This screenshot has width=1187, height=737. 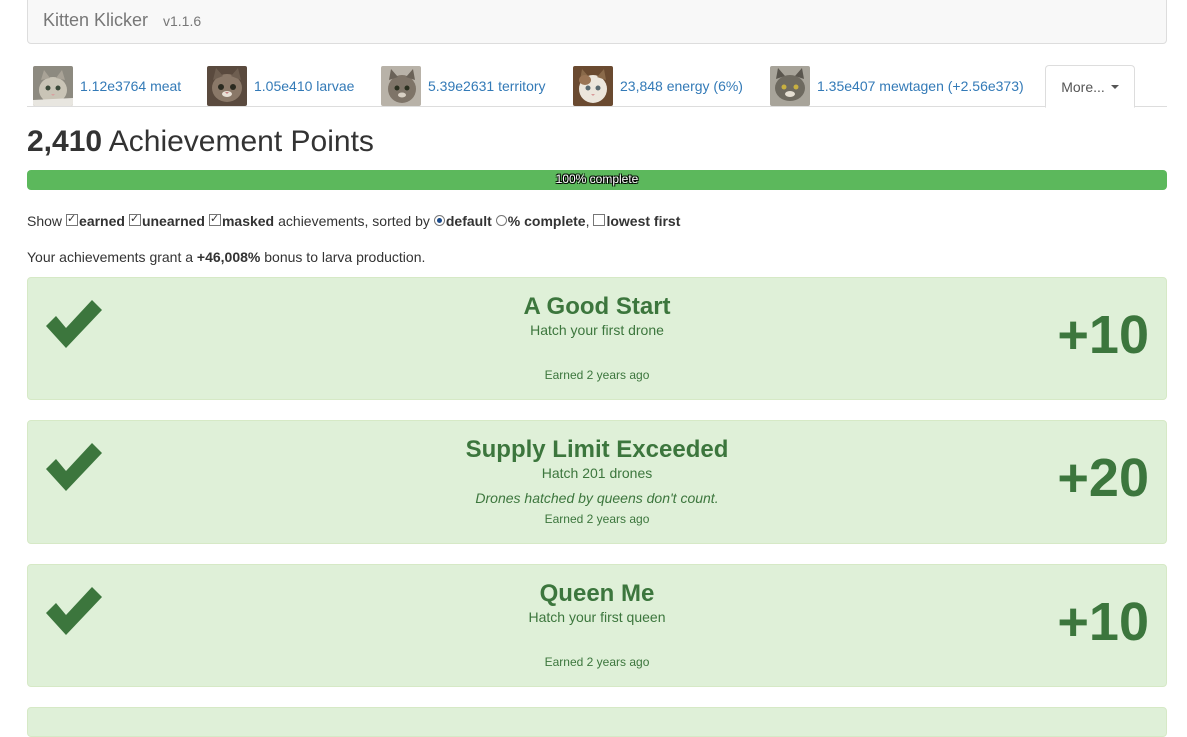 I want to click on sort-percent-radio, so click(x=501, y=220).